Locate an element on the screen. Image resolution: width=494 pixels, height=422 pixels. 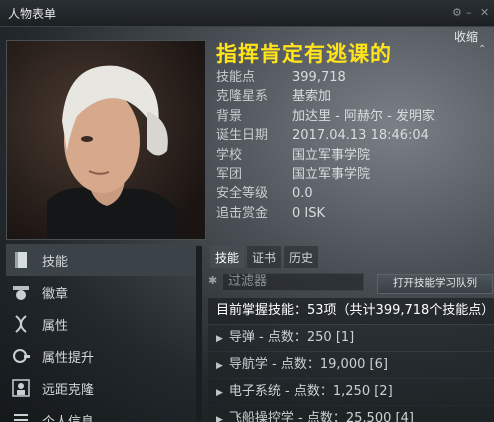
info-value: 基索加 is located at coordinates (311, 96).